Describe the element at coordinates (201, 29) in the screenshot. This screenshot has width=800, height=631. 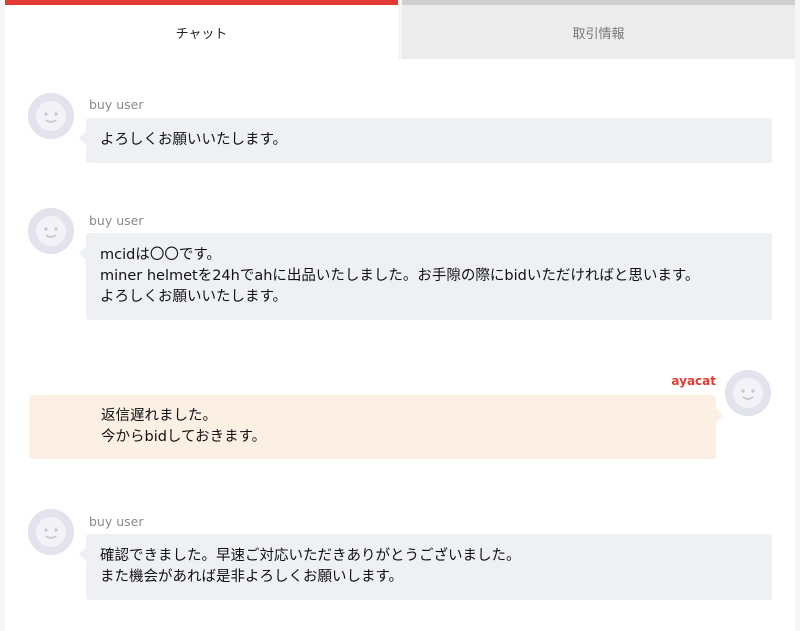
I see `tab-chat: チャット` at that location.